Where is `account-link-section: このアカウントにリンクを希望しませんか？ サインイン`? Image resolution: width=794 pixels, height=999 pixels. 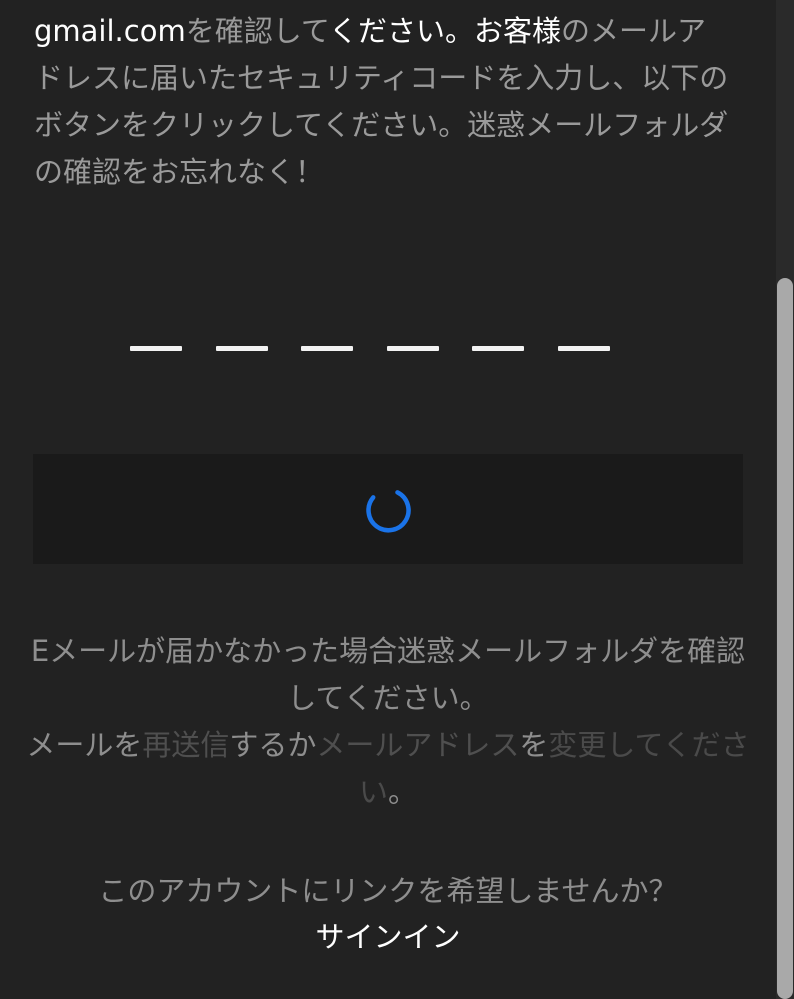
account-link-section: このアカウントにリンクを希望しませんか？ サインイン is located at coordinates (388, 913).